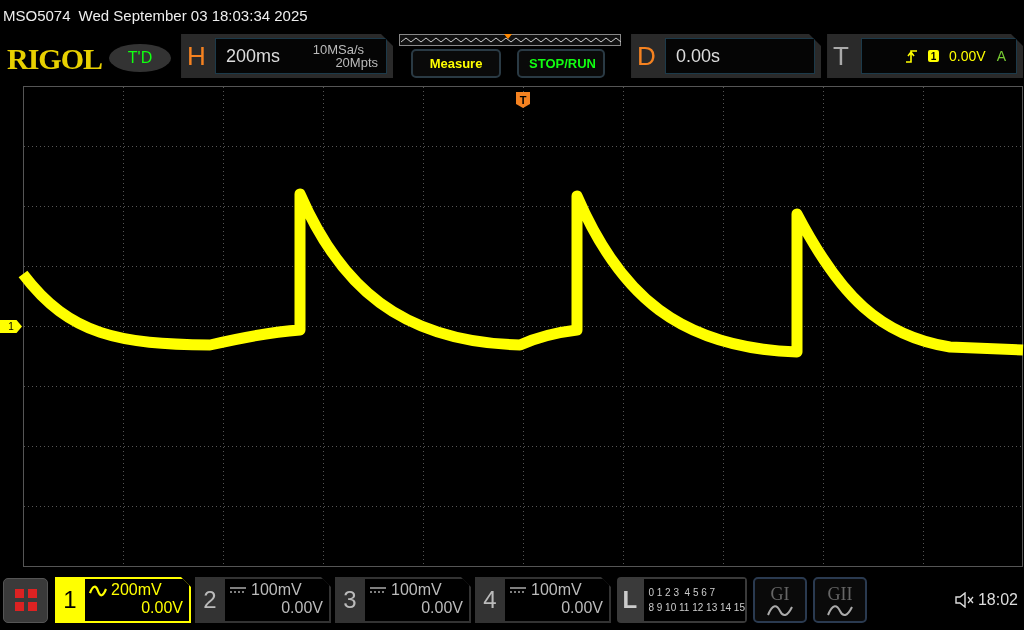  Describe the element at coordinates (403, 600) in the screenshot. I see `channel-panel: 3 100mV 0.00V` at that location.